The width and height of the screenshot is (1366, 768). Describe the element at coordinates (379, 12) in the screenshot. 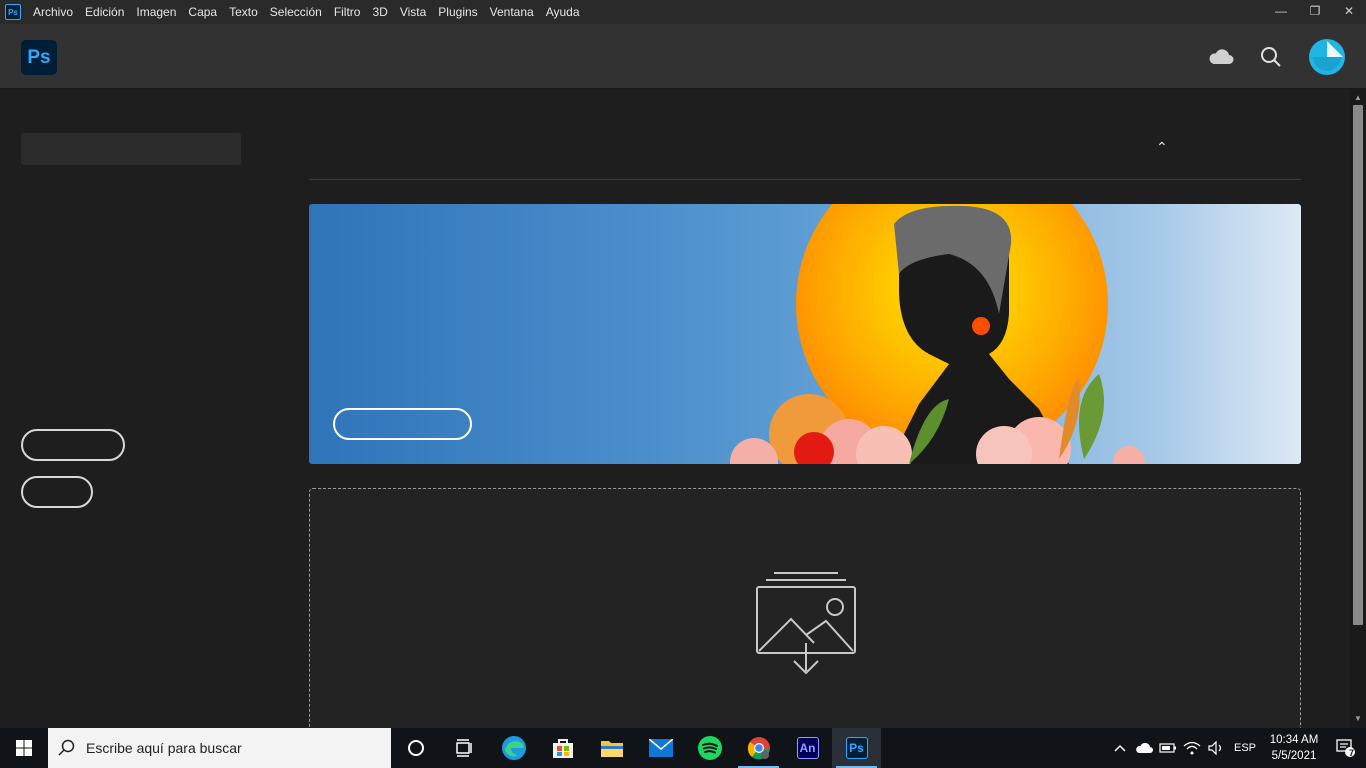

I see `menu-3d: 3D` at that location.